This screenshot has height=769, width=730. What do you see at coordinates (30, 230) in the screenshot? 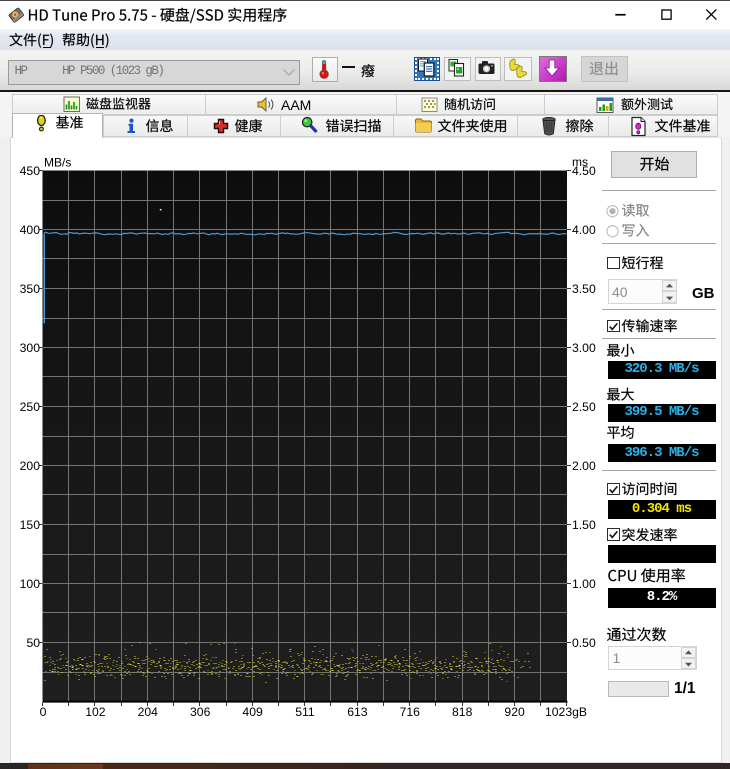
I see `svg-text: 400` at bounding box center [30, 230].